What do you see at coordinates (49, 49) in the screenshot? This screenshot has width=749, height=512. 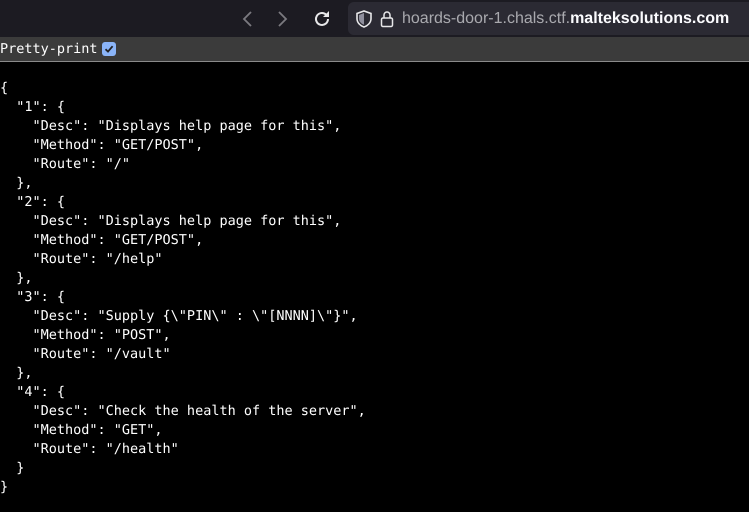 I see `pretty-print-label: Pretty-print` at bounding box center [49, 49].